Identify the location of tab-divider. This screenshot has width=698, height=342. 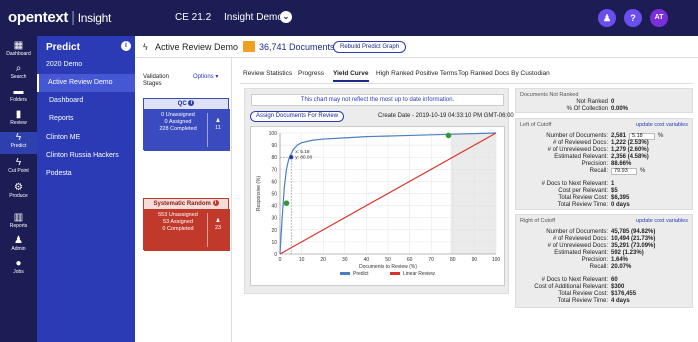
(466, 83).